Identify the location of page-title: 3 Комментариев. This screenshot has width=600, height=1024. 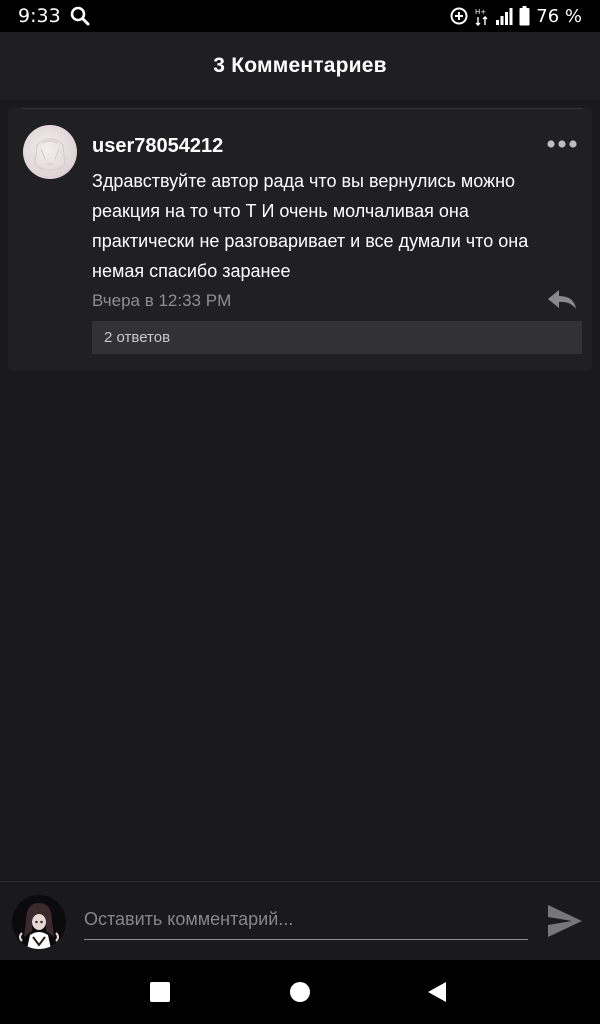
(300, 65).